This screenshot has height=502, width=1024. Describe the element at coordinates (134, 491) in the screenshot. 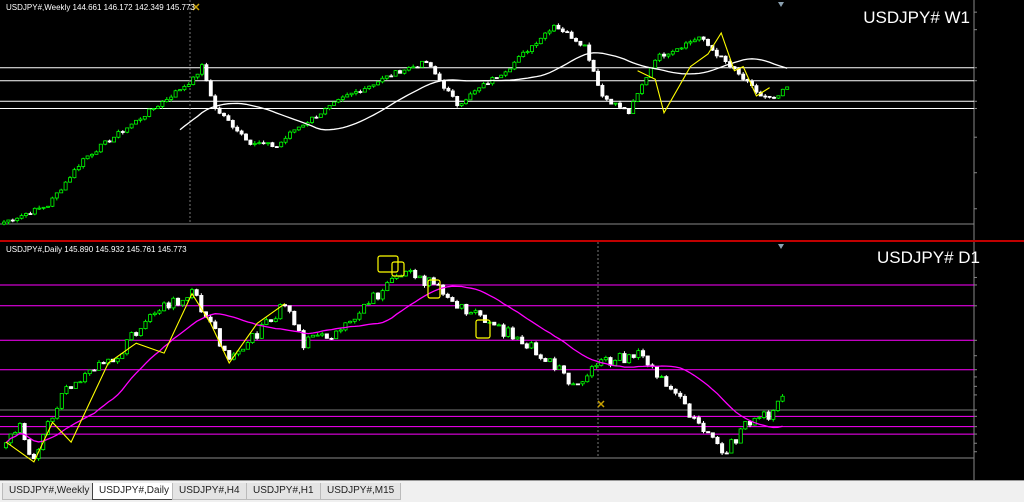

I see `tab-usdjpy-daily: USDJPY#,Daily` at that location.